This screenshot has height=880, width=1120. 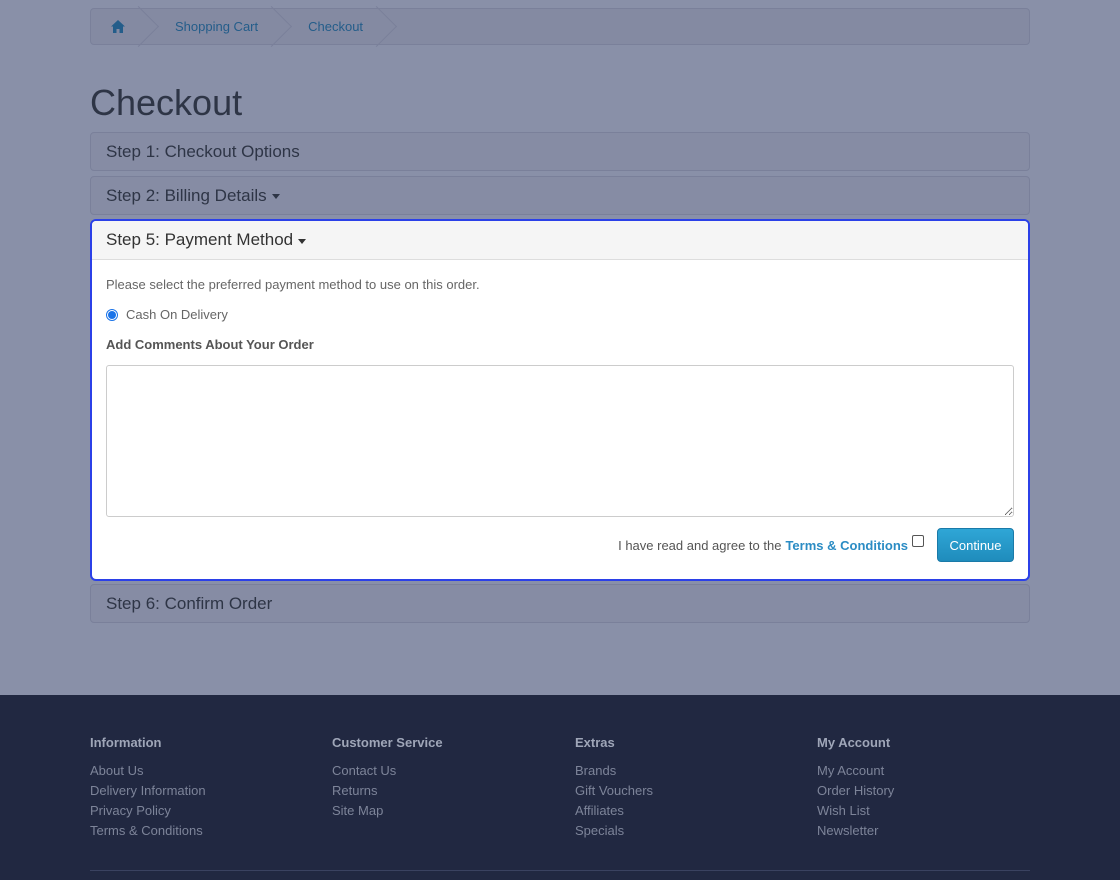 What do you see at coordinates (855, 831) in the screenshot?
I see `footer-link: Newsletter` at bounding box center [855, 831].